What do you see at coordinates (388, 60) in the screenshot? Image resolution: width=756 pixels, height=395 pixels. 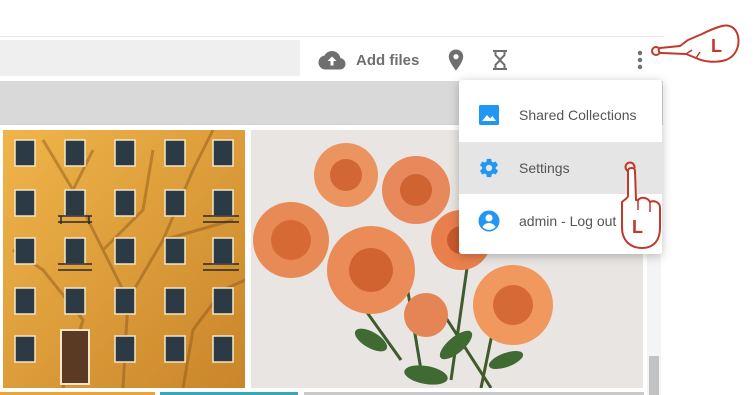 I see `add-files-label: Add files` at bounding box center [388, 60].